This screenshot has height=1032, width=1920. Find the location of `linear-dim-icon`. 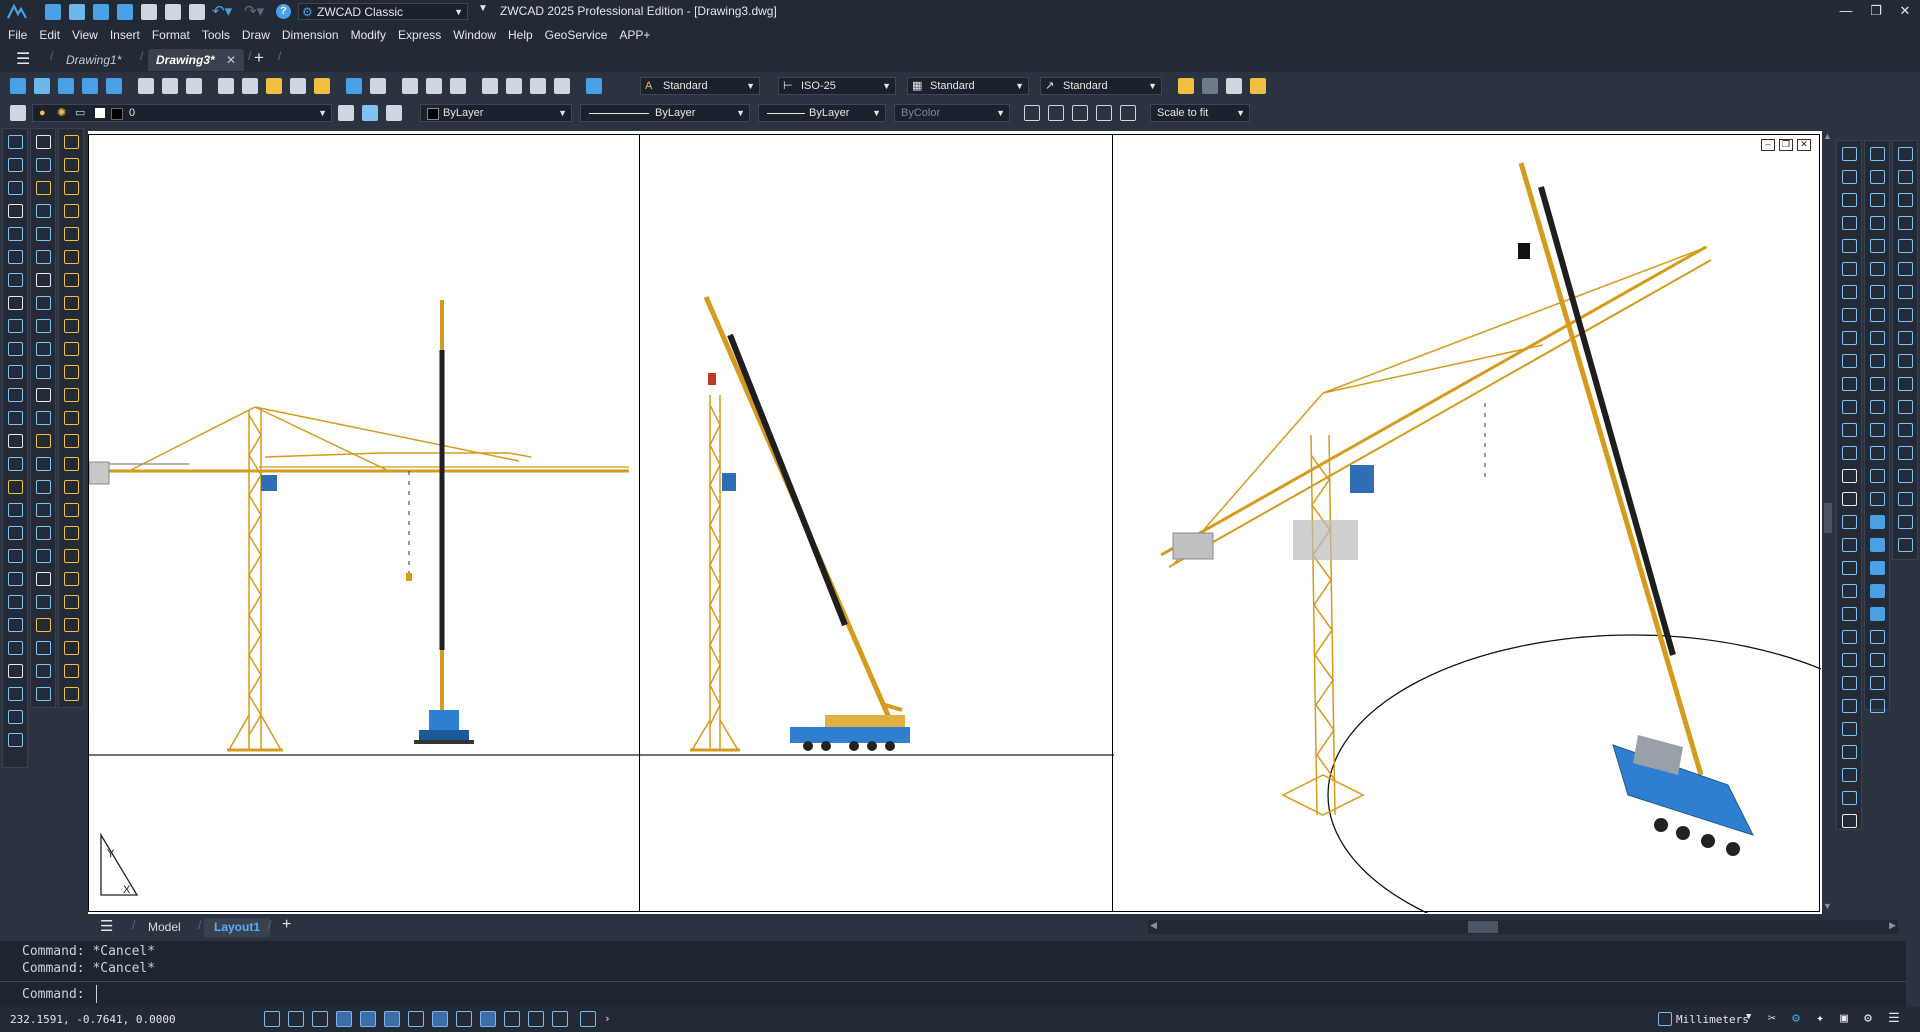

linear-dim-icon is located at coordinates (71, 142).